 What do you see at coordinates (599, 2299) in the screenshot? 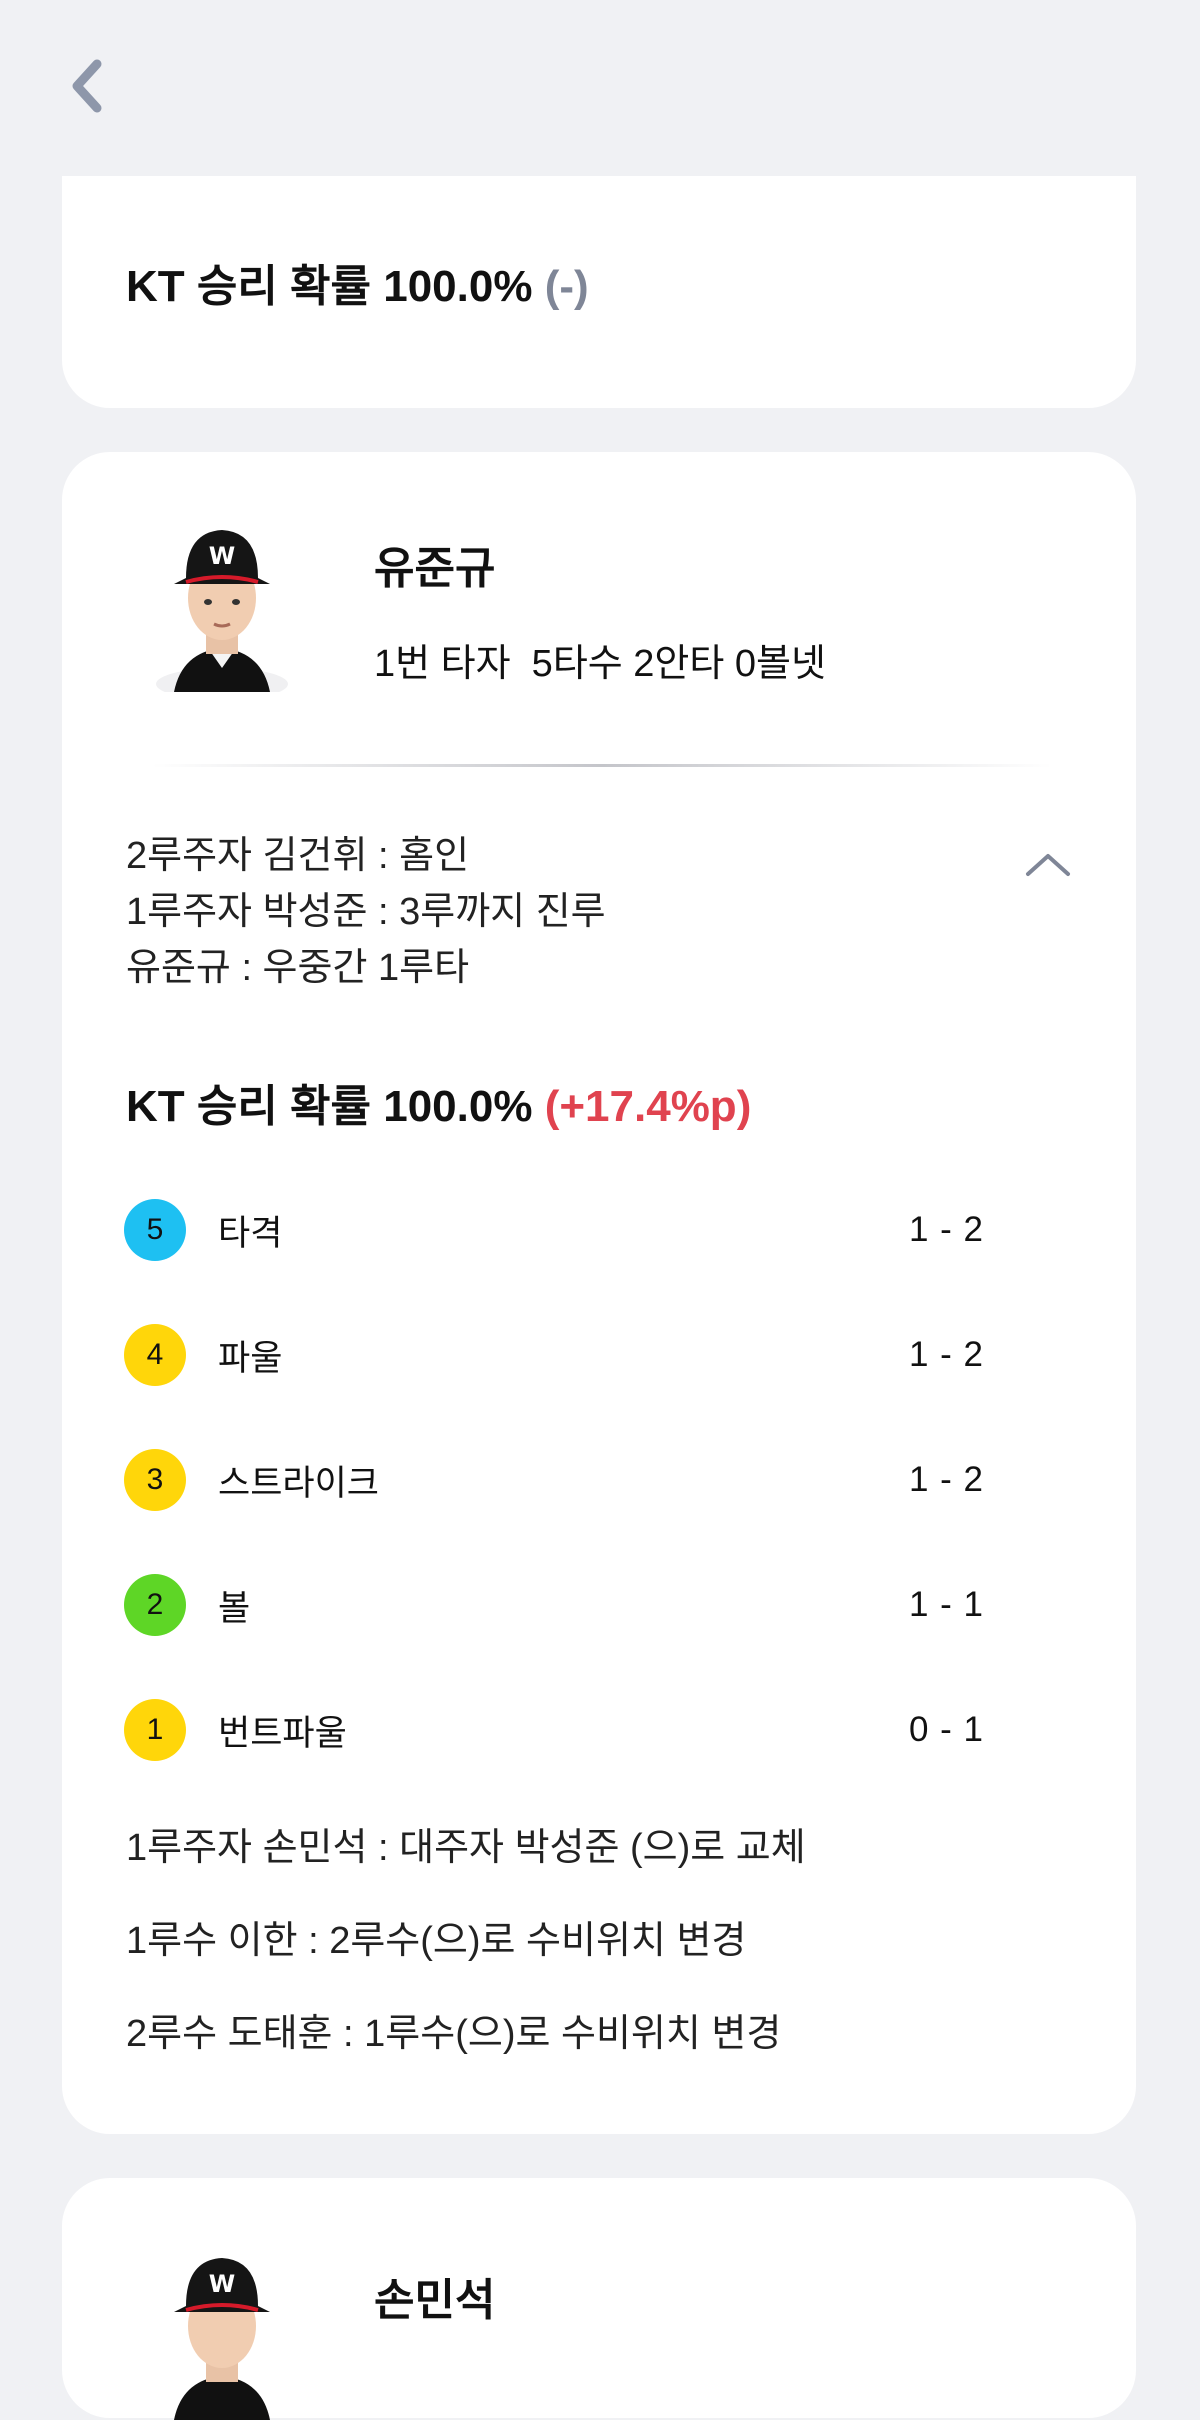
I see `next-at-bat-card: W 손민석` at bounding box center [599, 2299].